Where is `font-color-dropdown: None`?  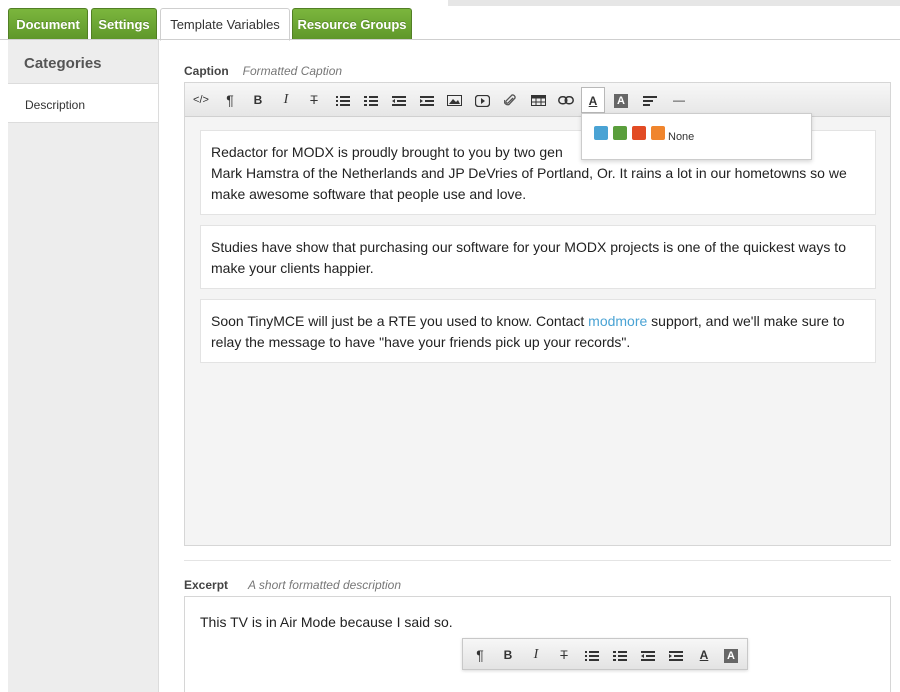 font-color-dropdown: None is located at coordinates (696, 136).